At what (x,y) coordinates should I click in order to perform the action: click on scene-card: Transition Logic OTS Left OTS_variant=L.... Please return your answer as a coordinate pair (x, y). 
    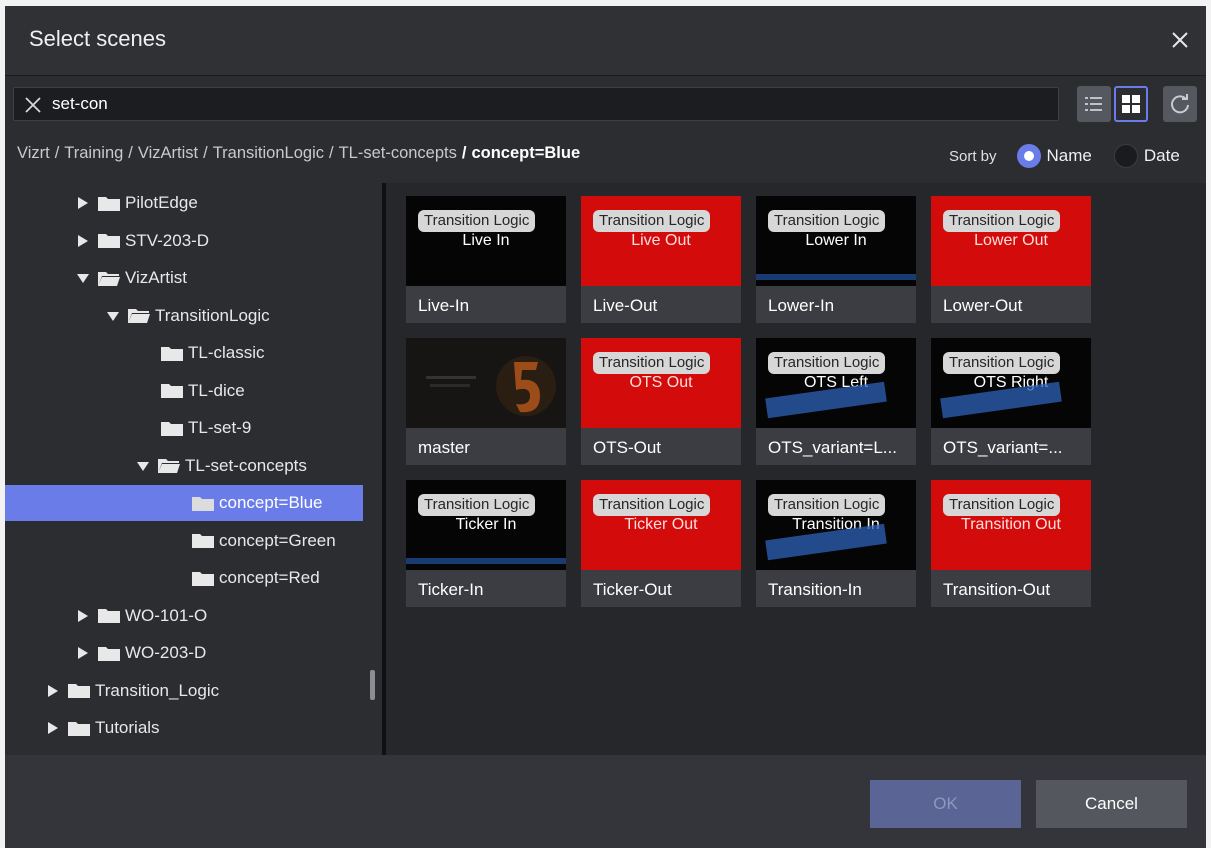
    Looking at the image, I should click on (836, 401).